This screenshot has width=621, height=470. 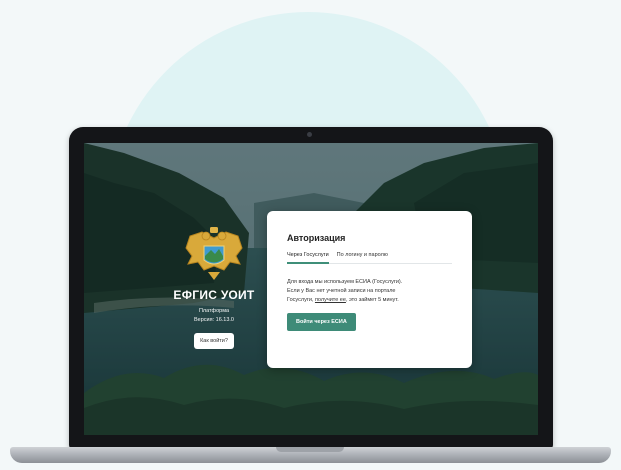 I want to click on emblem-icon, so click(x=214, y=253).